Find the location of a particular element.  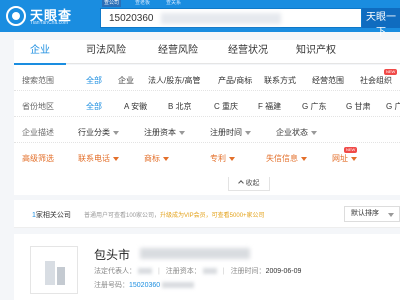

company-status-dropdown: 企业状态 is located at coordinates (296, 132).